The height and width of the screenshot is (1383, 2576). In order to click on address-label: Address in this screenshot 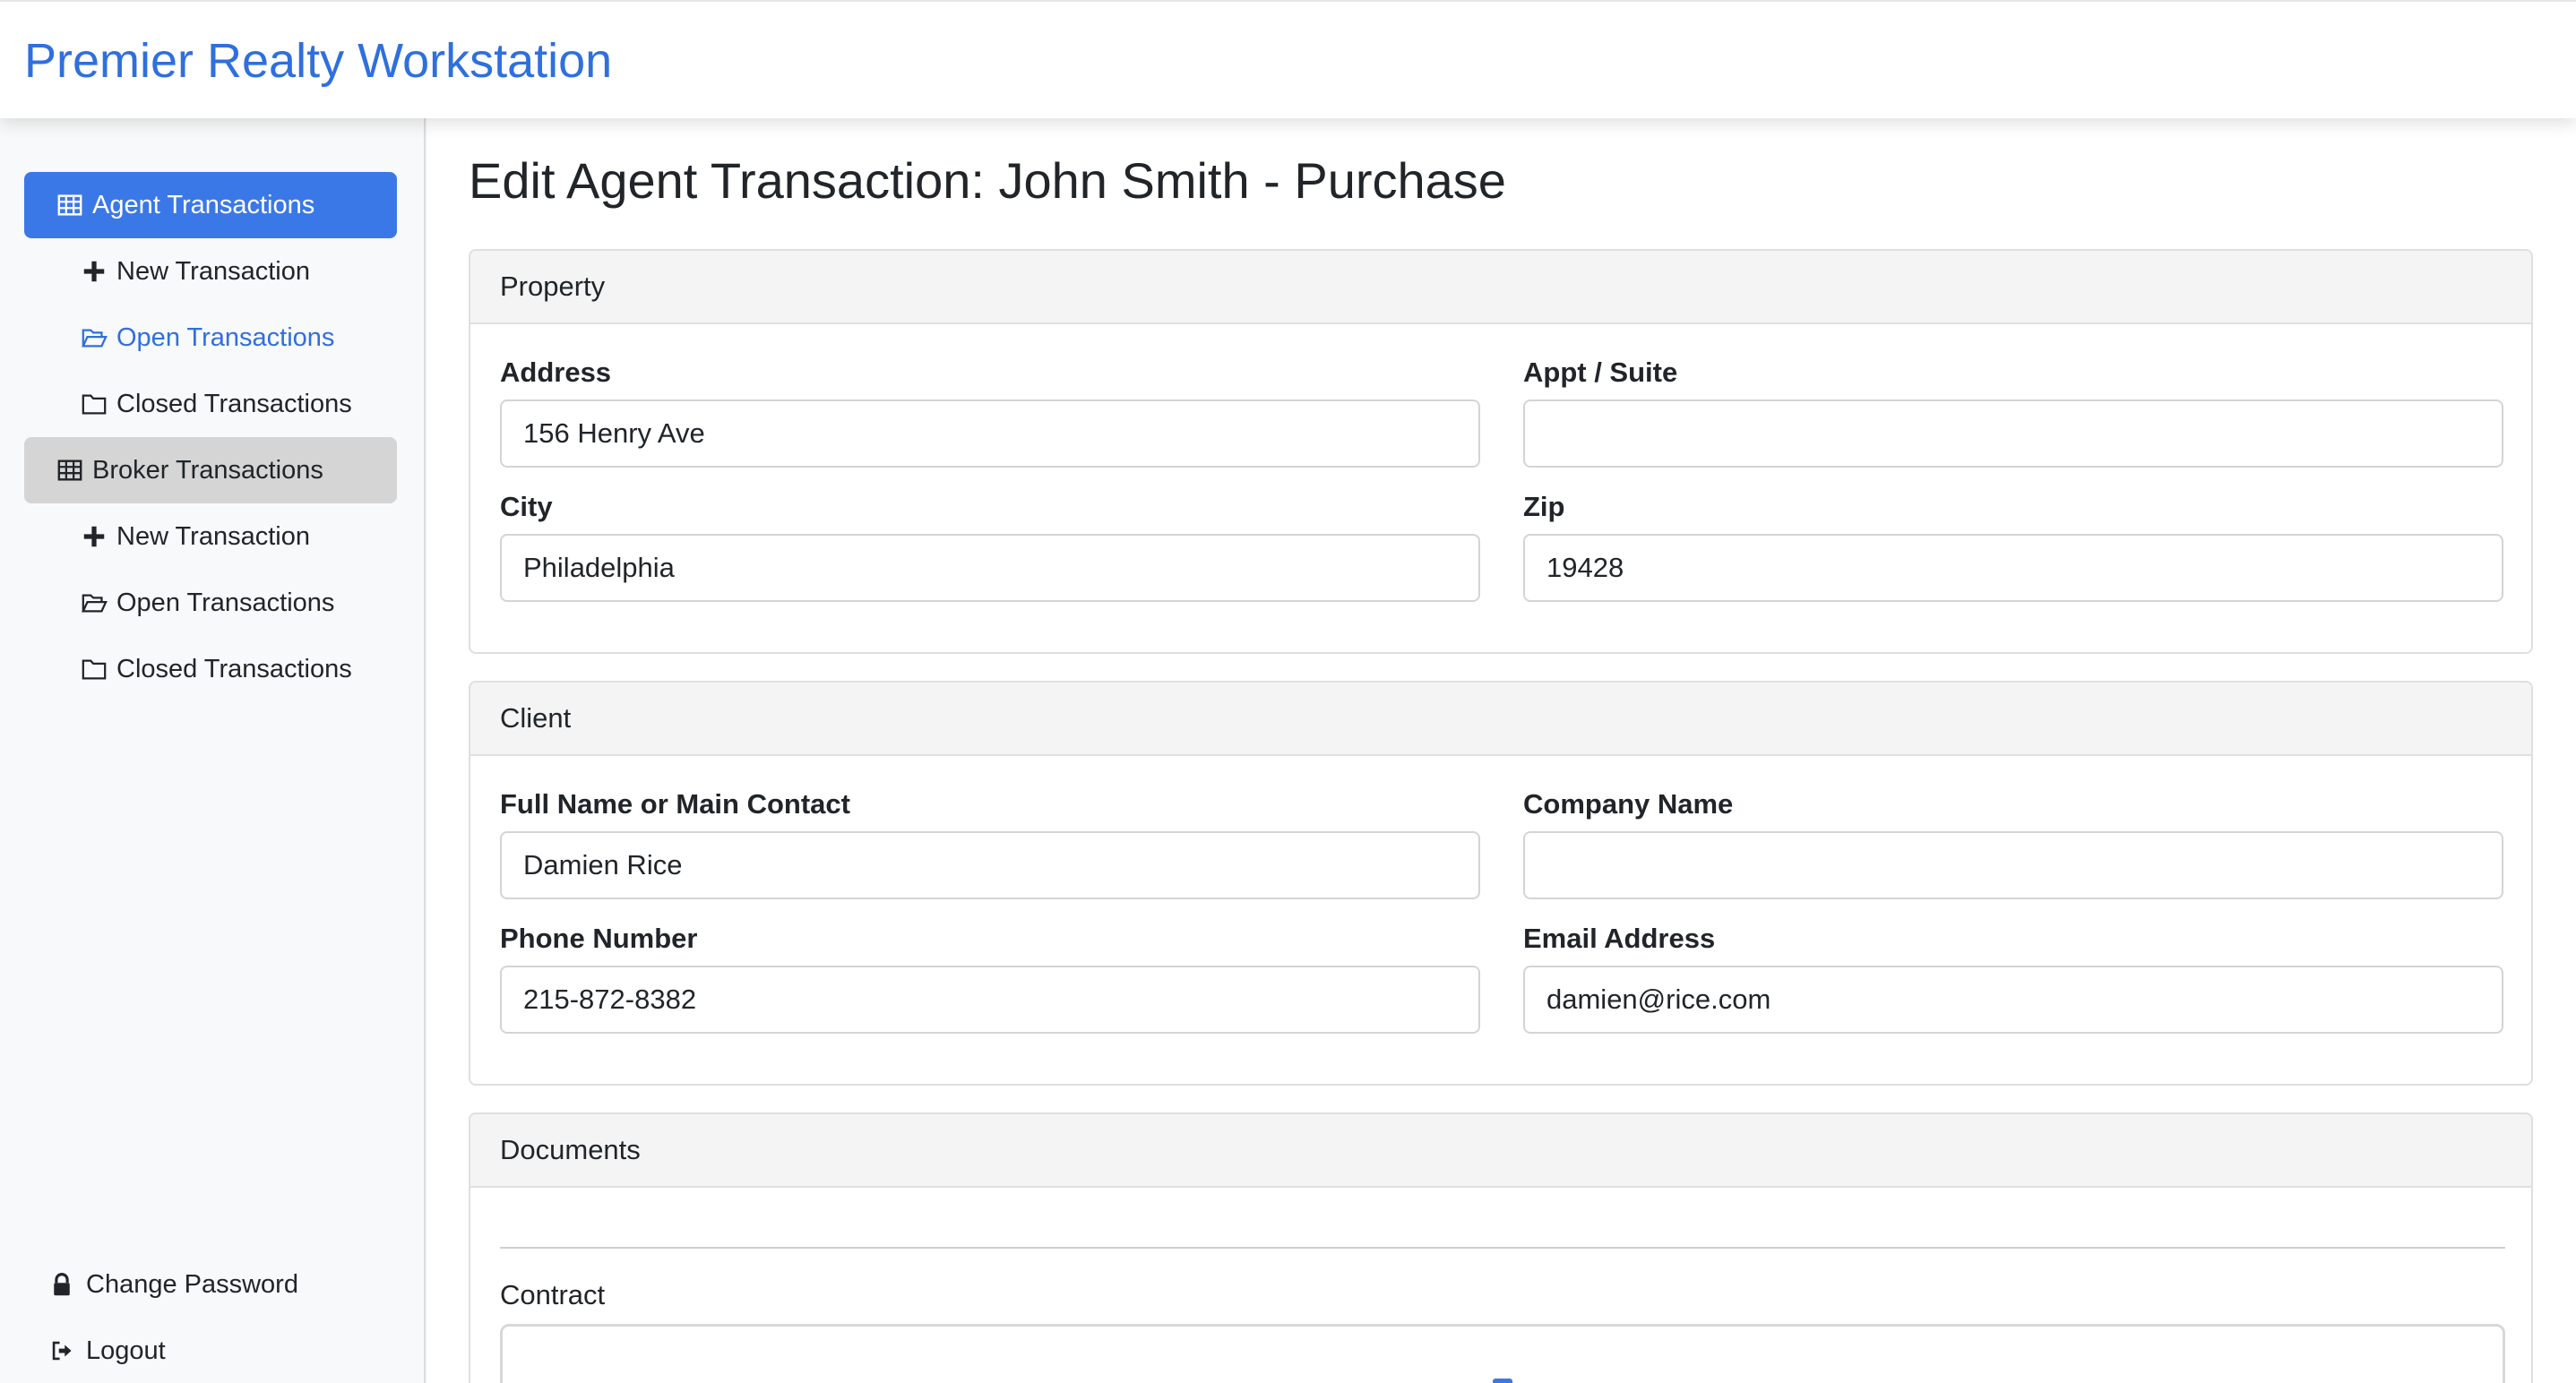, I will do `click(556, 372)`.